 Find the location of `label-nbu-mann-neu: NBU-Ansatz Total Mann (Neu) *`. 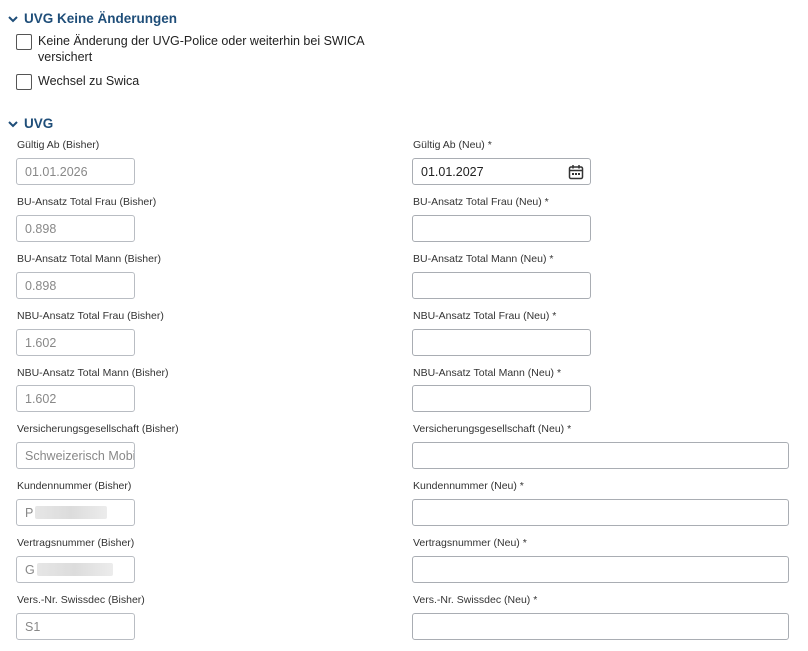

label-nbu-mann-neu: NBU-Ansatz Total Mann (Neu) * is located at coordinates (487, 373).